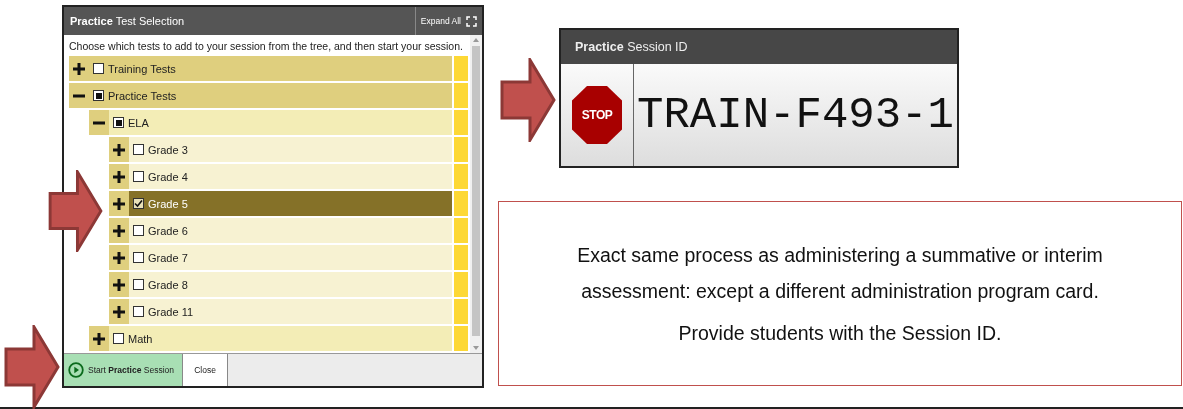  Describe the element at coordinates (266, 46) in the screenshot. I see `instructions-text: Choose which tests to add to your session from the tree, and then start your session.` at that location.